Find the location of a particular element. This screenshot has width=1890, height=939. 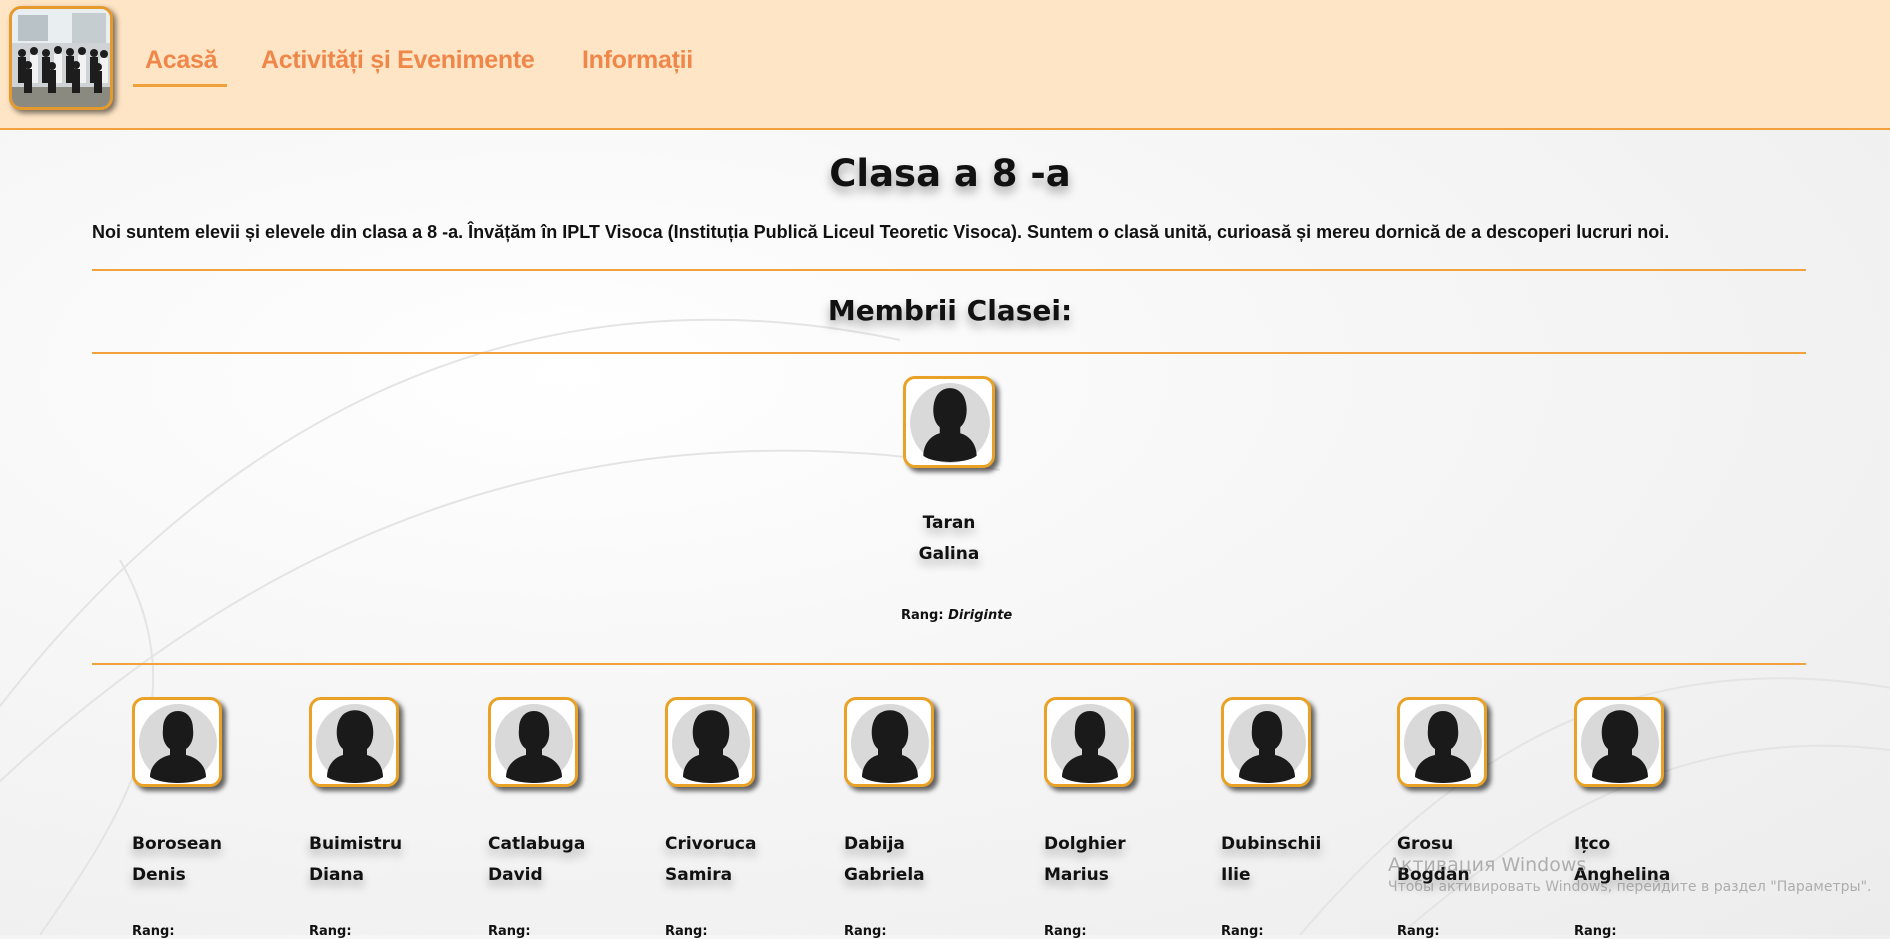

student-first-name: Dolghier is located at coordinates (1085, 844).